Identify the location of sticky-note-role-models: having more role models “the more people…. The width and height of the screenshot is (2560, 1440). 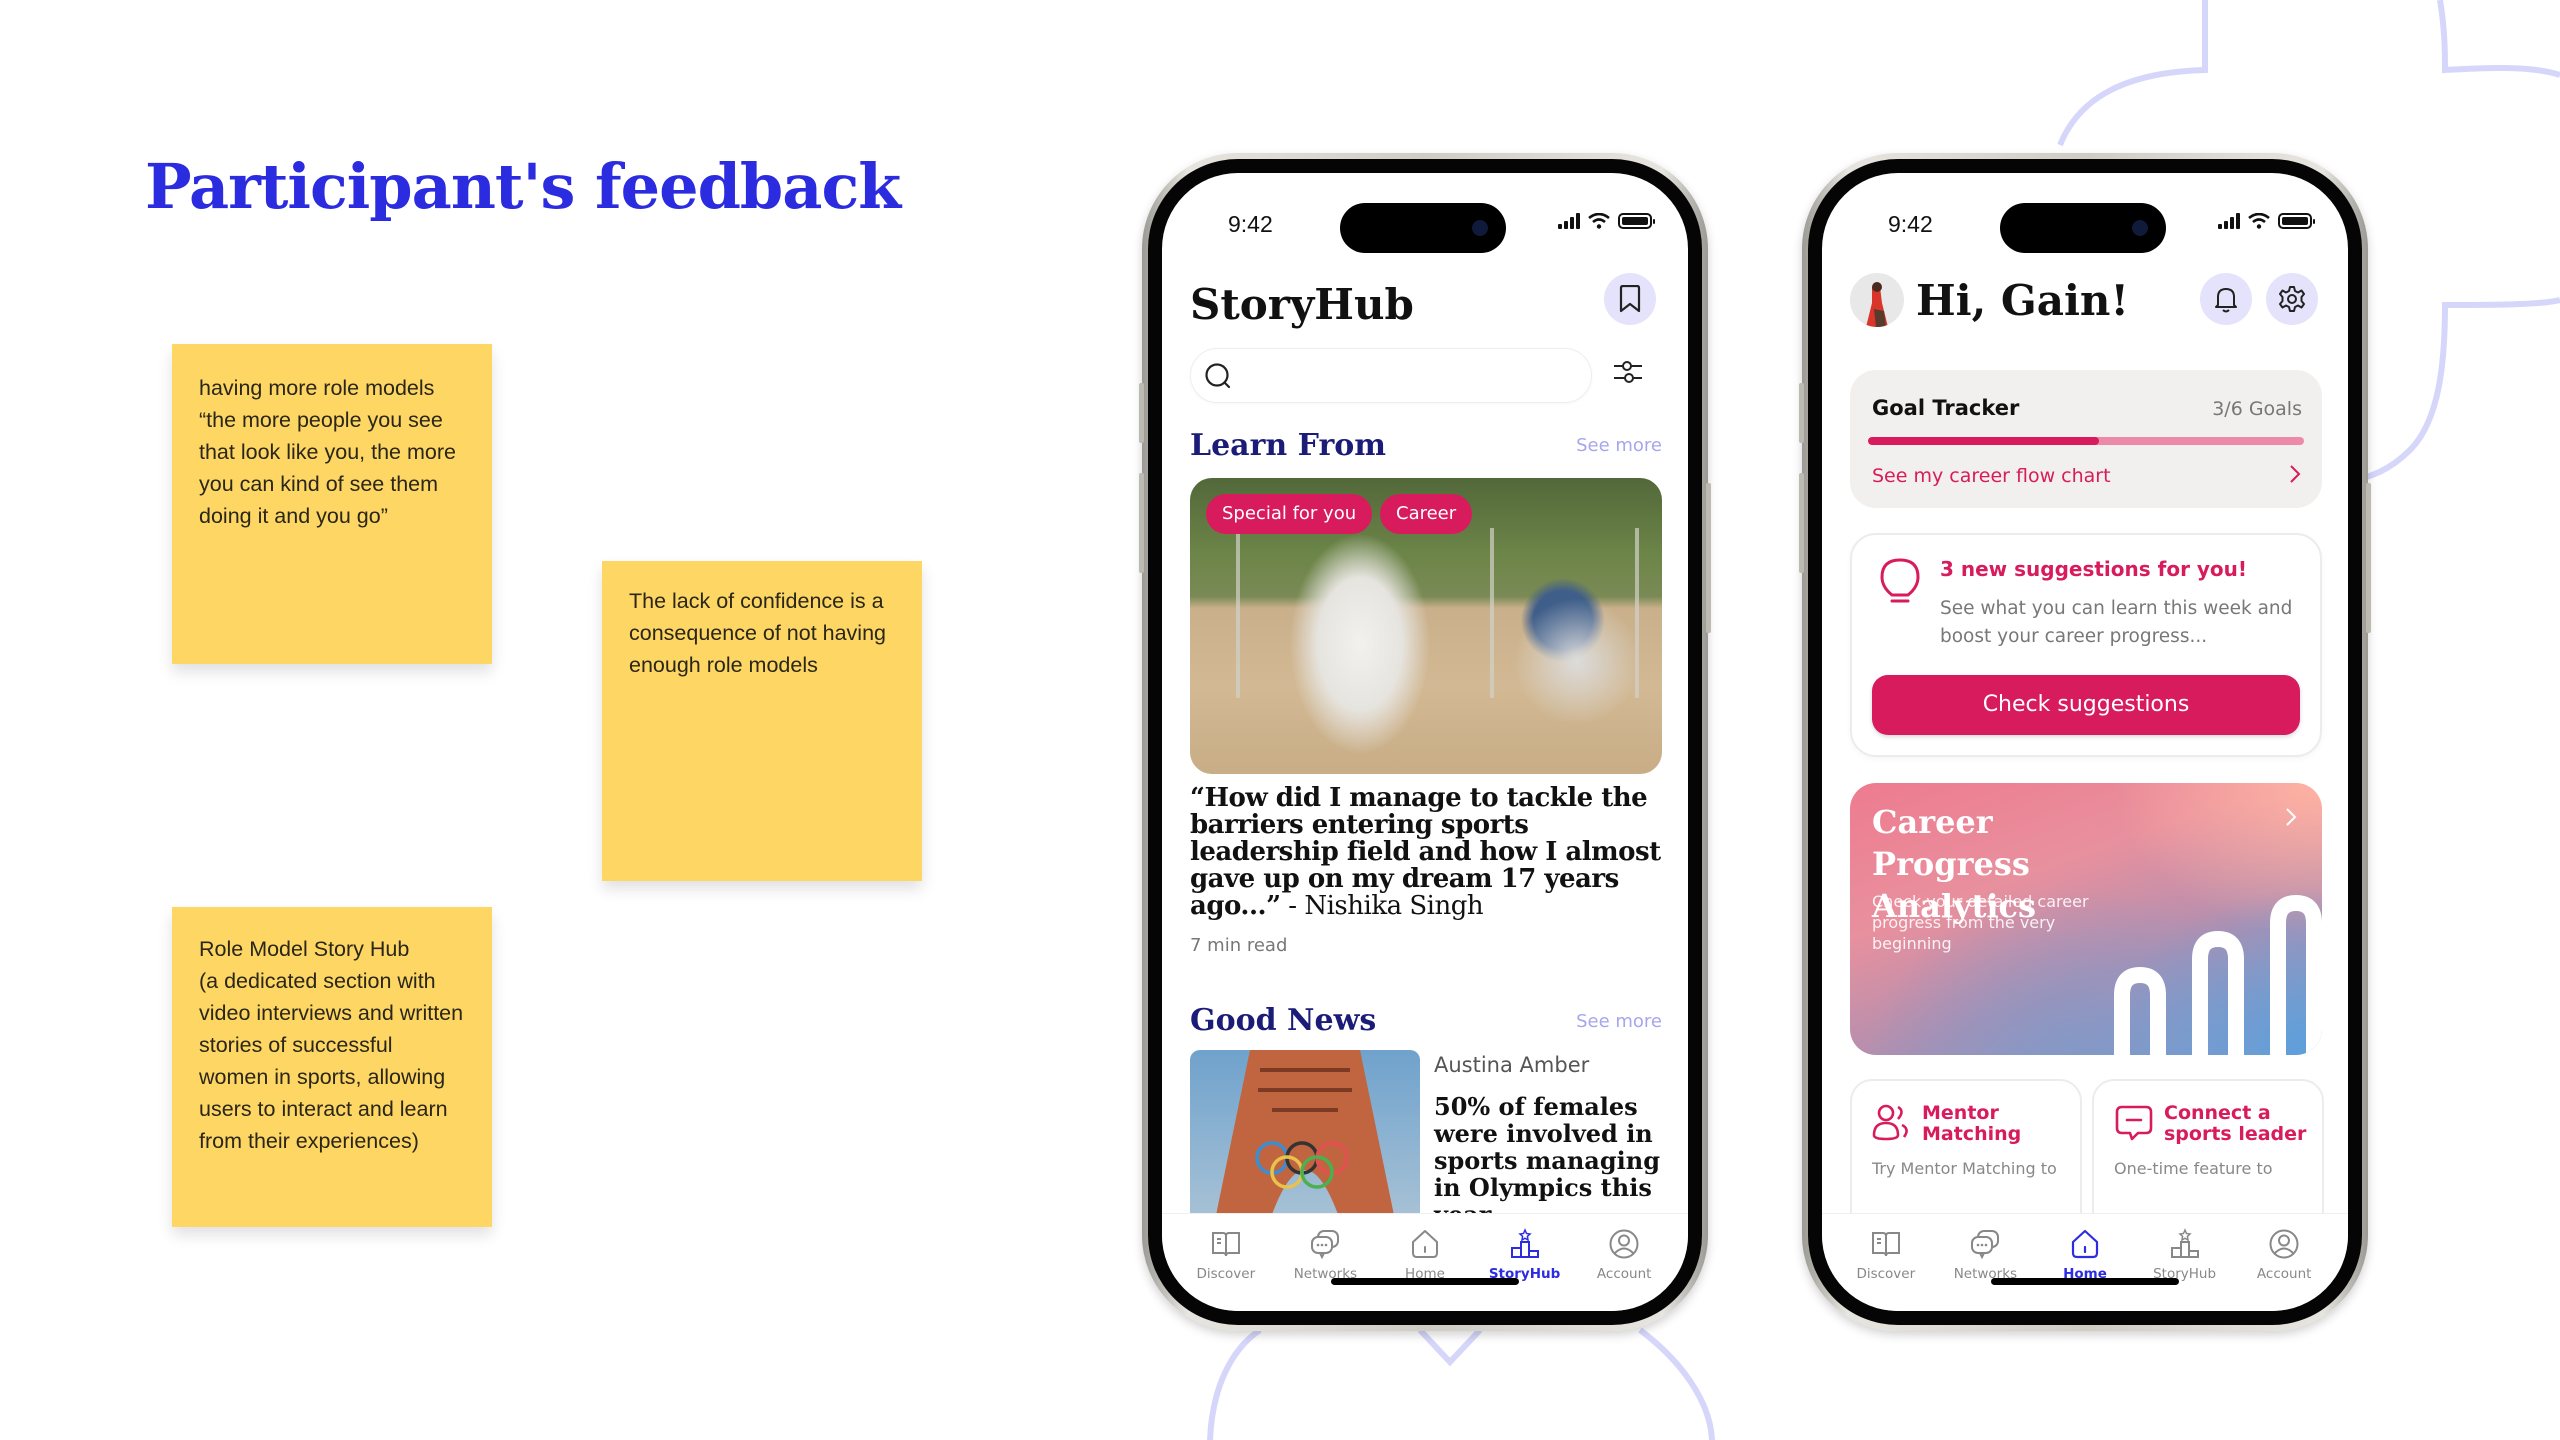
(332, 504).